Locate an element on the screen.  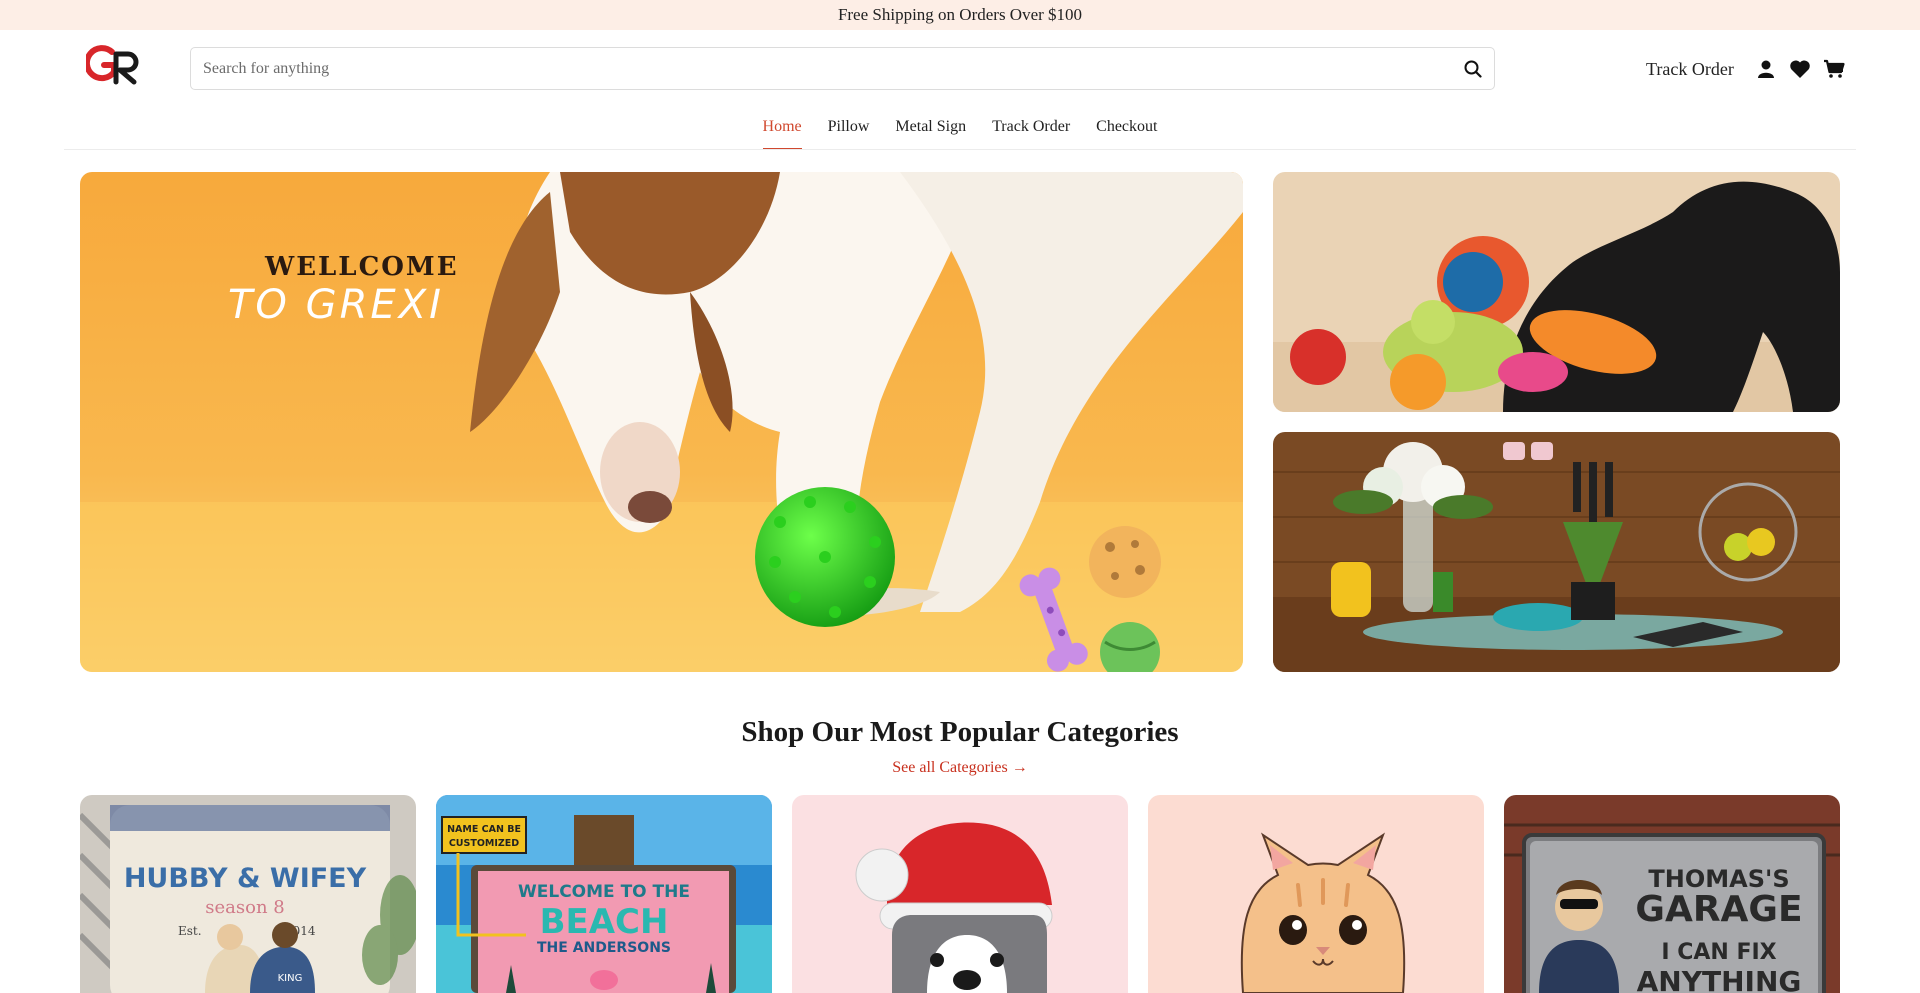
see-all-categories-link: See all Categories → is located at coordinates (960, 768).